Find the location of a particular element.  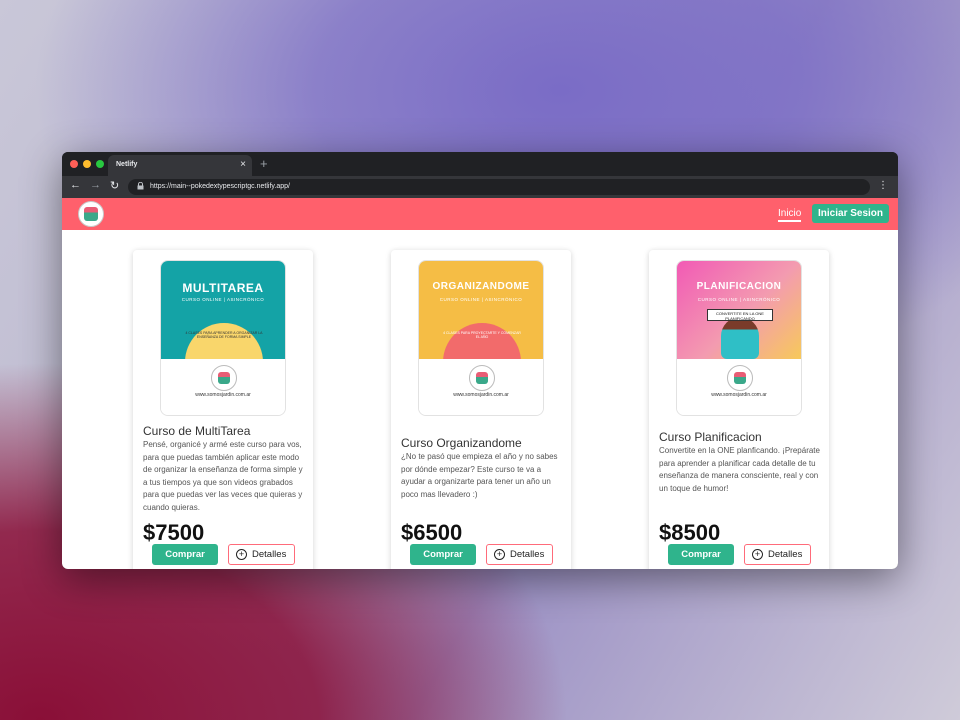

course-price: $8500 is located at coordinates (690, 532).